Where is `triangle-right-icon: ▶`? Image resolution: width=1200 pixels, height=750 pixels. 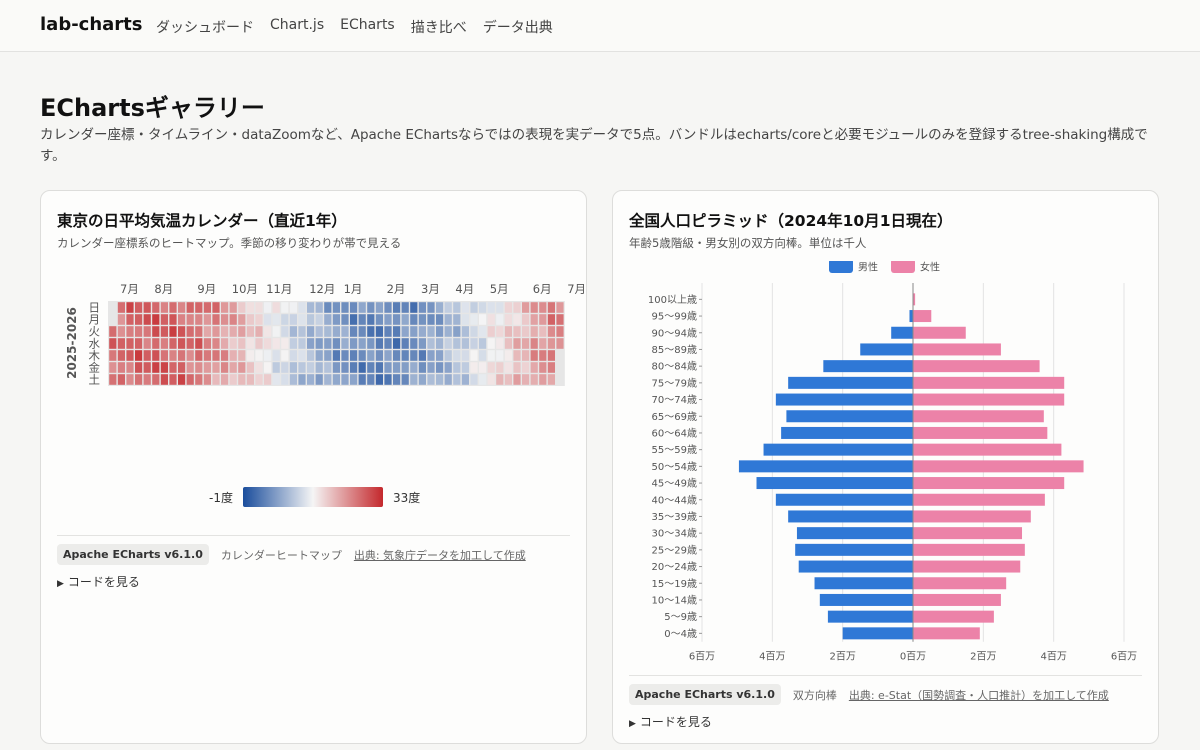
triangle-right-icon: ▶ is located at coordinates (632, 724).